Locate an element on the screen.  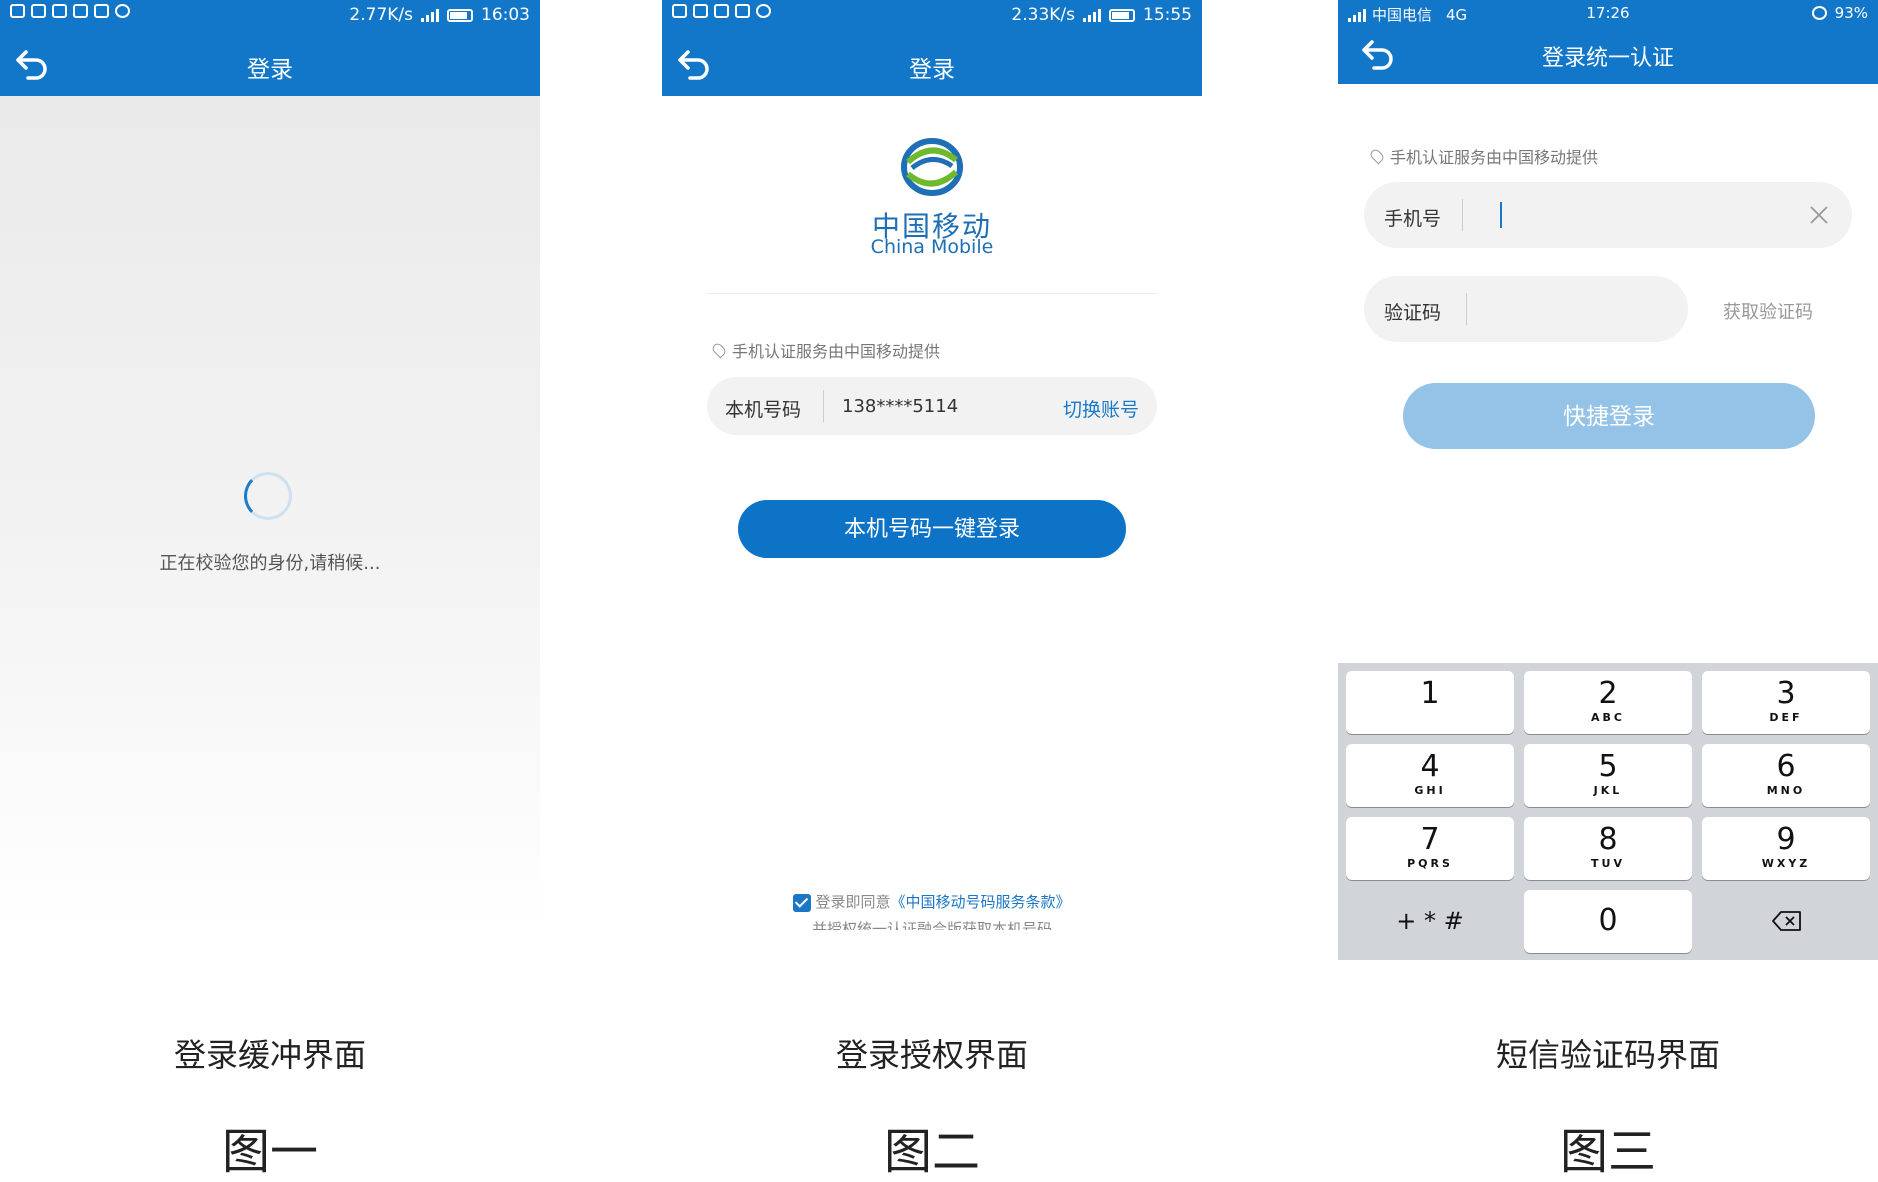
agreement-line-2: 并授权统一认证融合版获取本机号码 is located at coordinates (931, 925).